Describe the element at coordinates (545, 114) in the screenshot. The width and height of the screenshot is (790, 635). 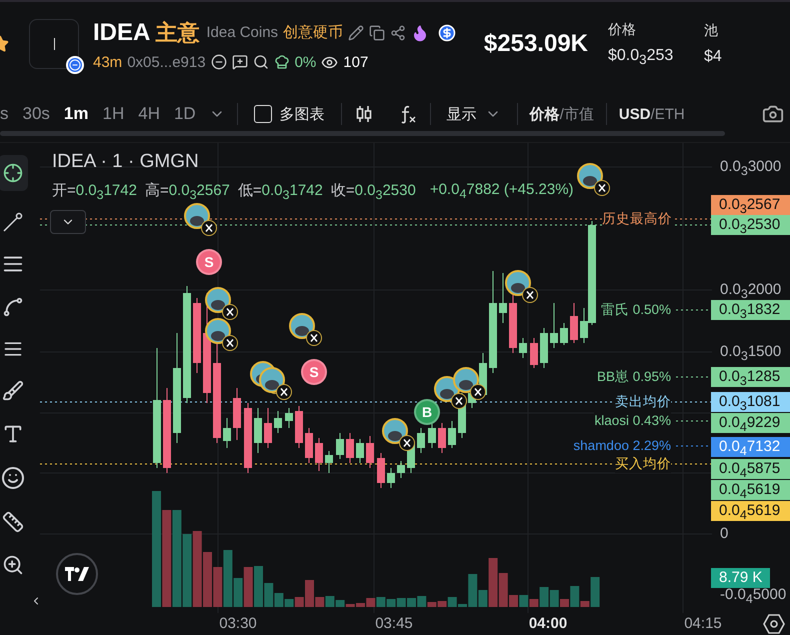
I see `price-mode-option: 价格` at that location.